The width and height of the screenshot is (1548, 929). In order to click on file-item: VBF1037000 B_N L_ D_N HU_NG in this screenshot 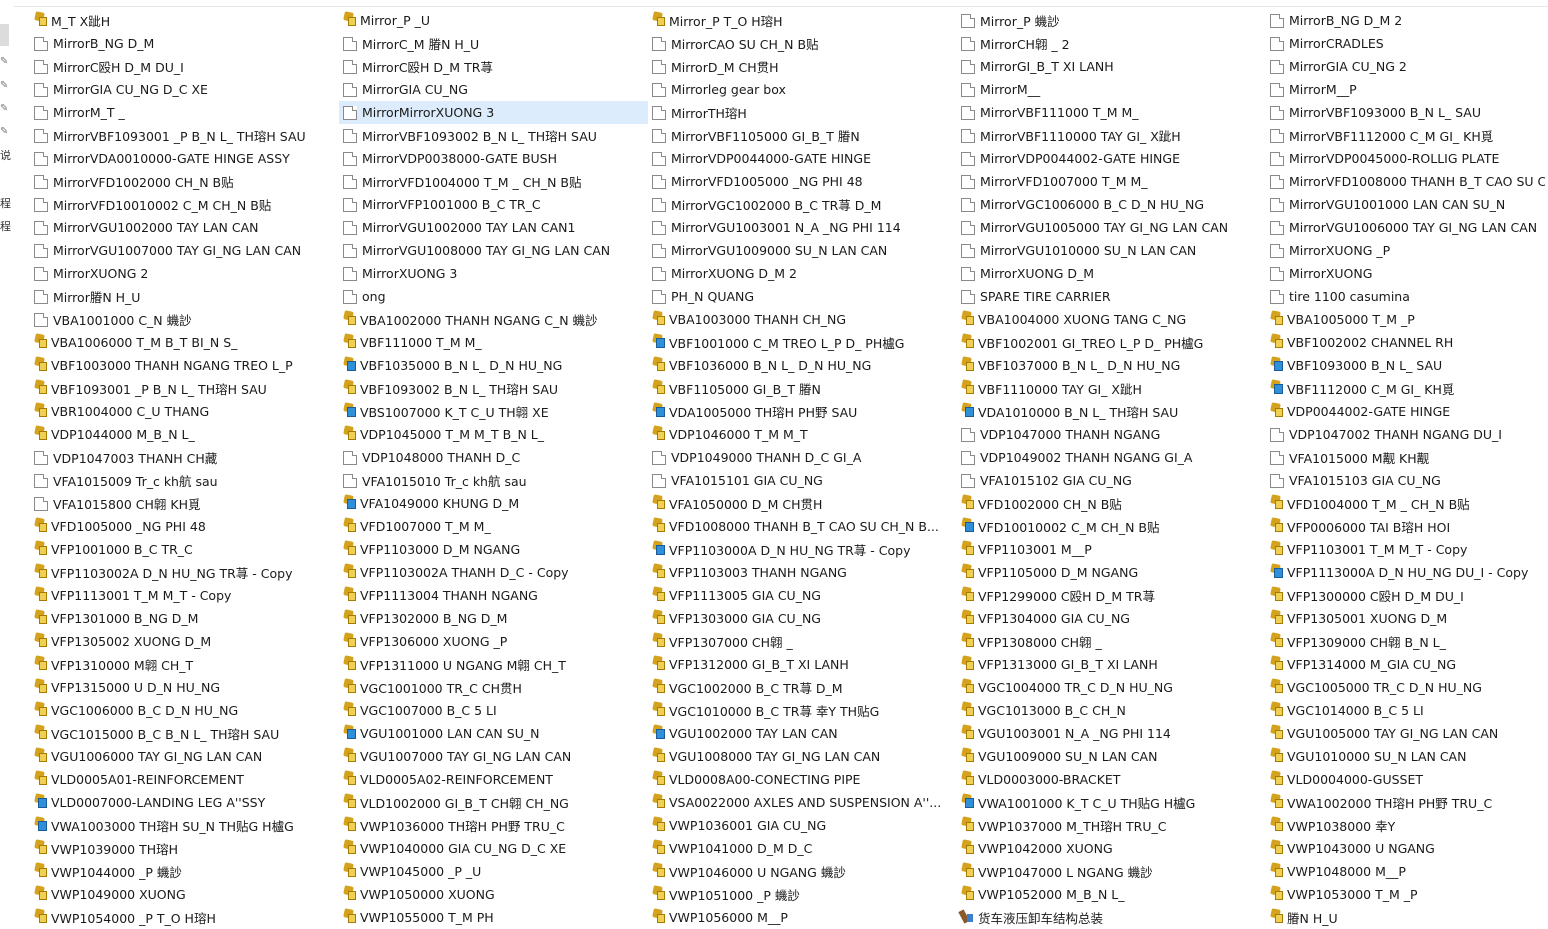, I will do `click(1111, 365)`.